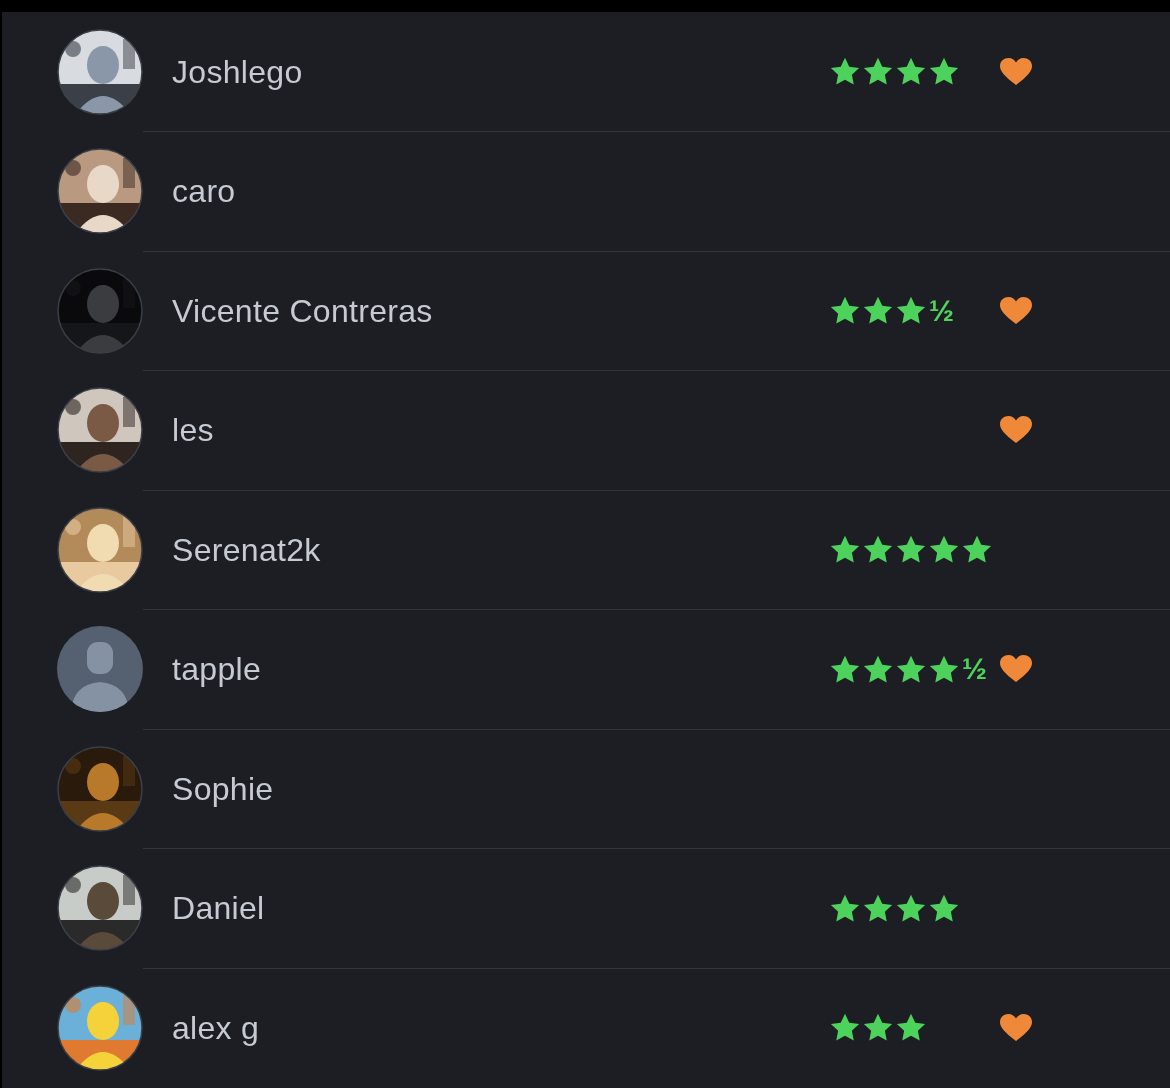 The height and width of the screenshot is (1088, 1170). I want to click on user-name: les, so click(193, 430).